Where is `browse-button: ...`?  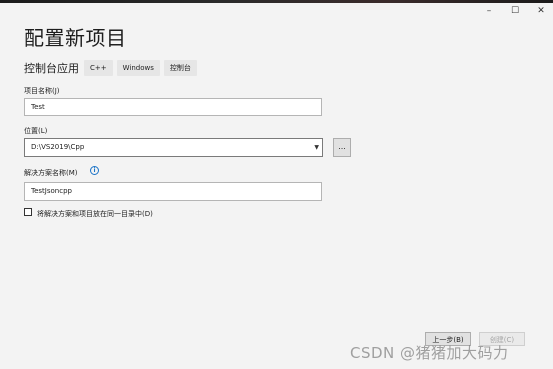
browse-button: ... is located at coordinates (342, 147).